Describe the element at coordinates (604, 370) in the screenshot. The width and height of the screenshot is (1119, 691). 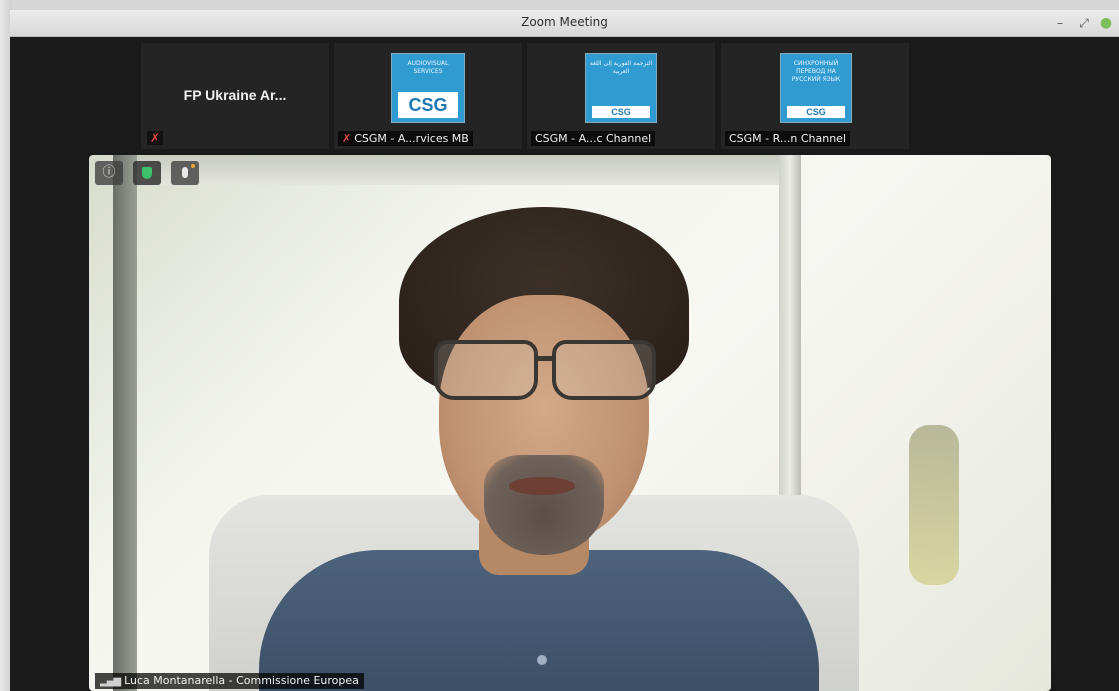
I see `glasses-lens-right` at that location.